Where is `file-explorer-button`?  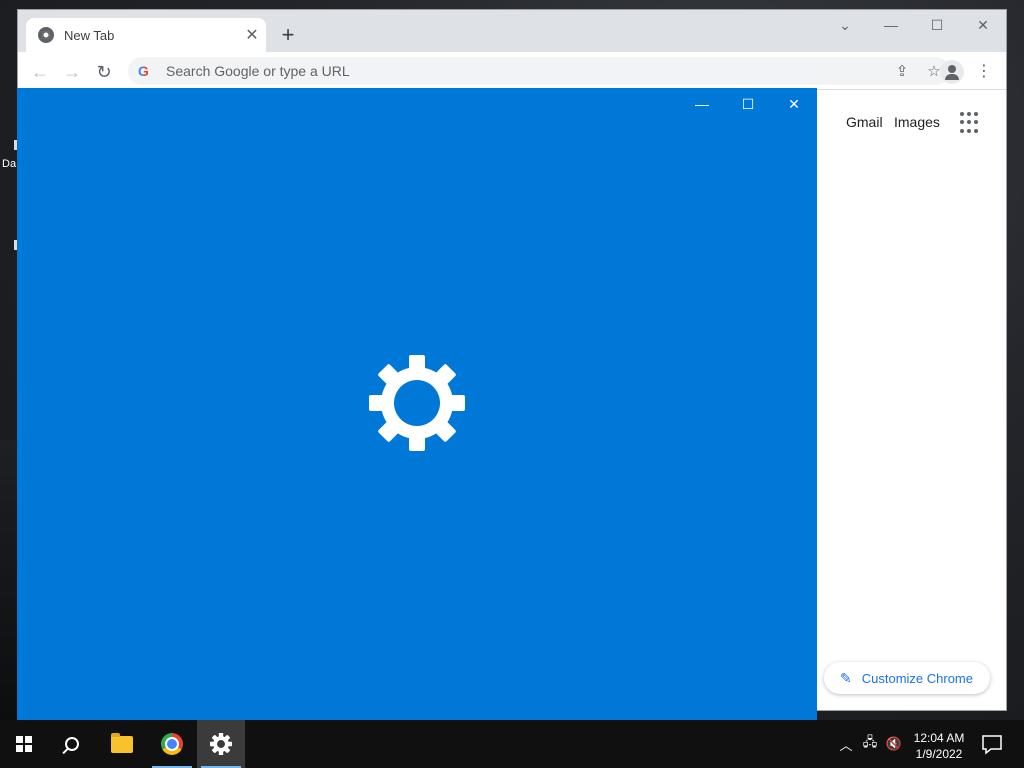
file-explorer-button is located at coordinates (122, 744).